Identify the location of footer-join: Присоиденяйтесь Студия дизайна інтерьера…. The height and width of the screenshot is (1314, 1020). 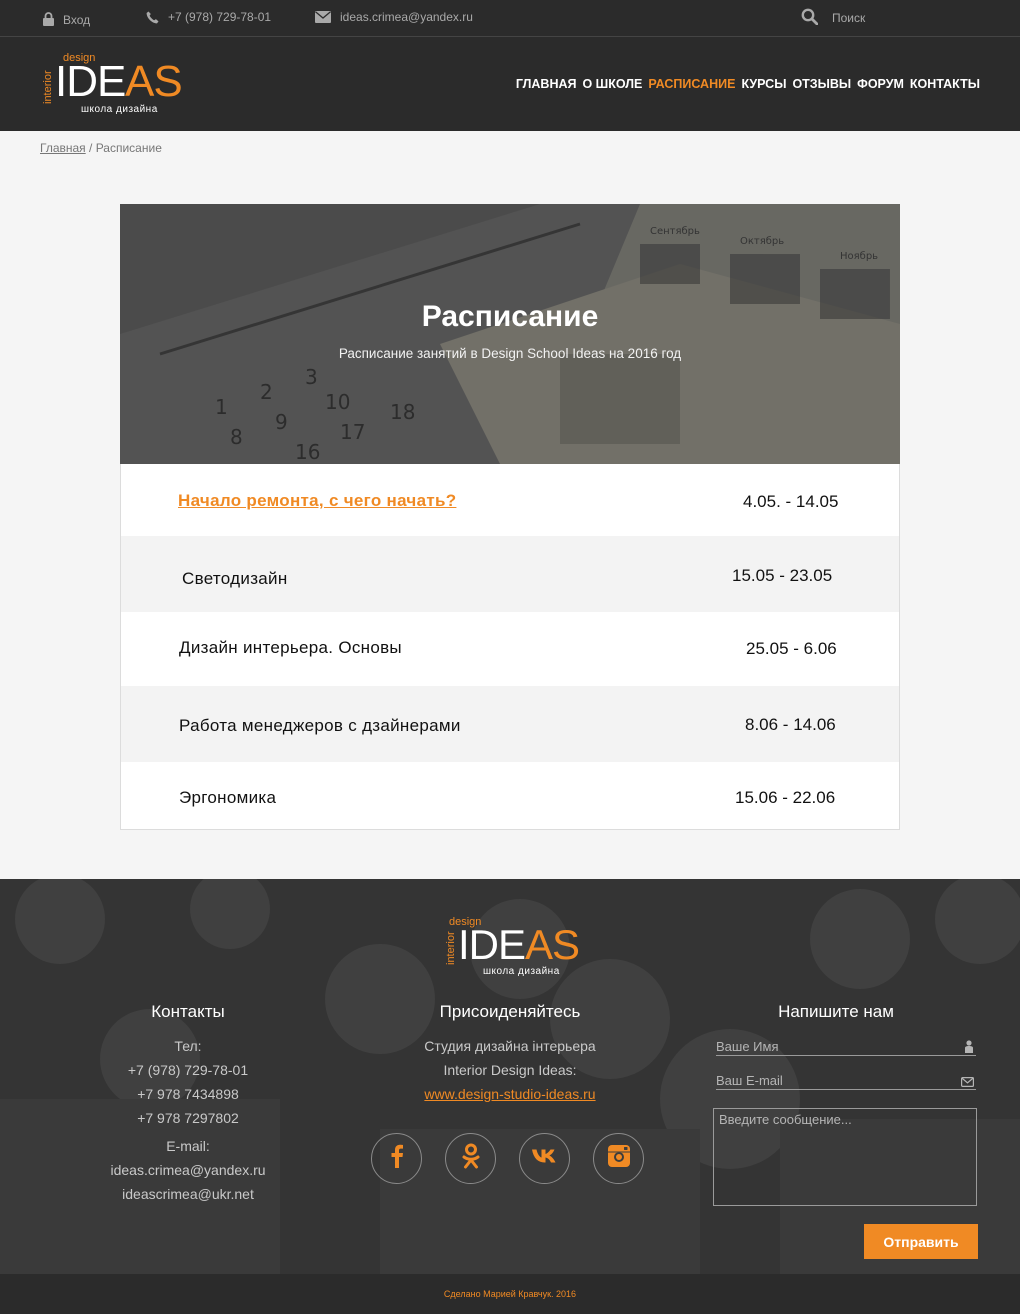
(510, 1053).